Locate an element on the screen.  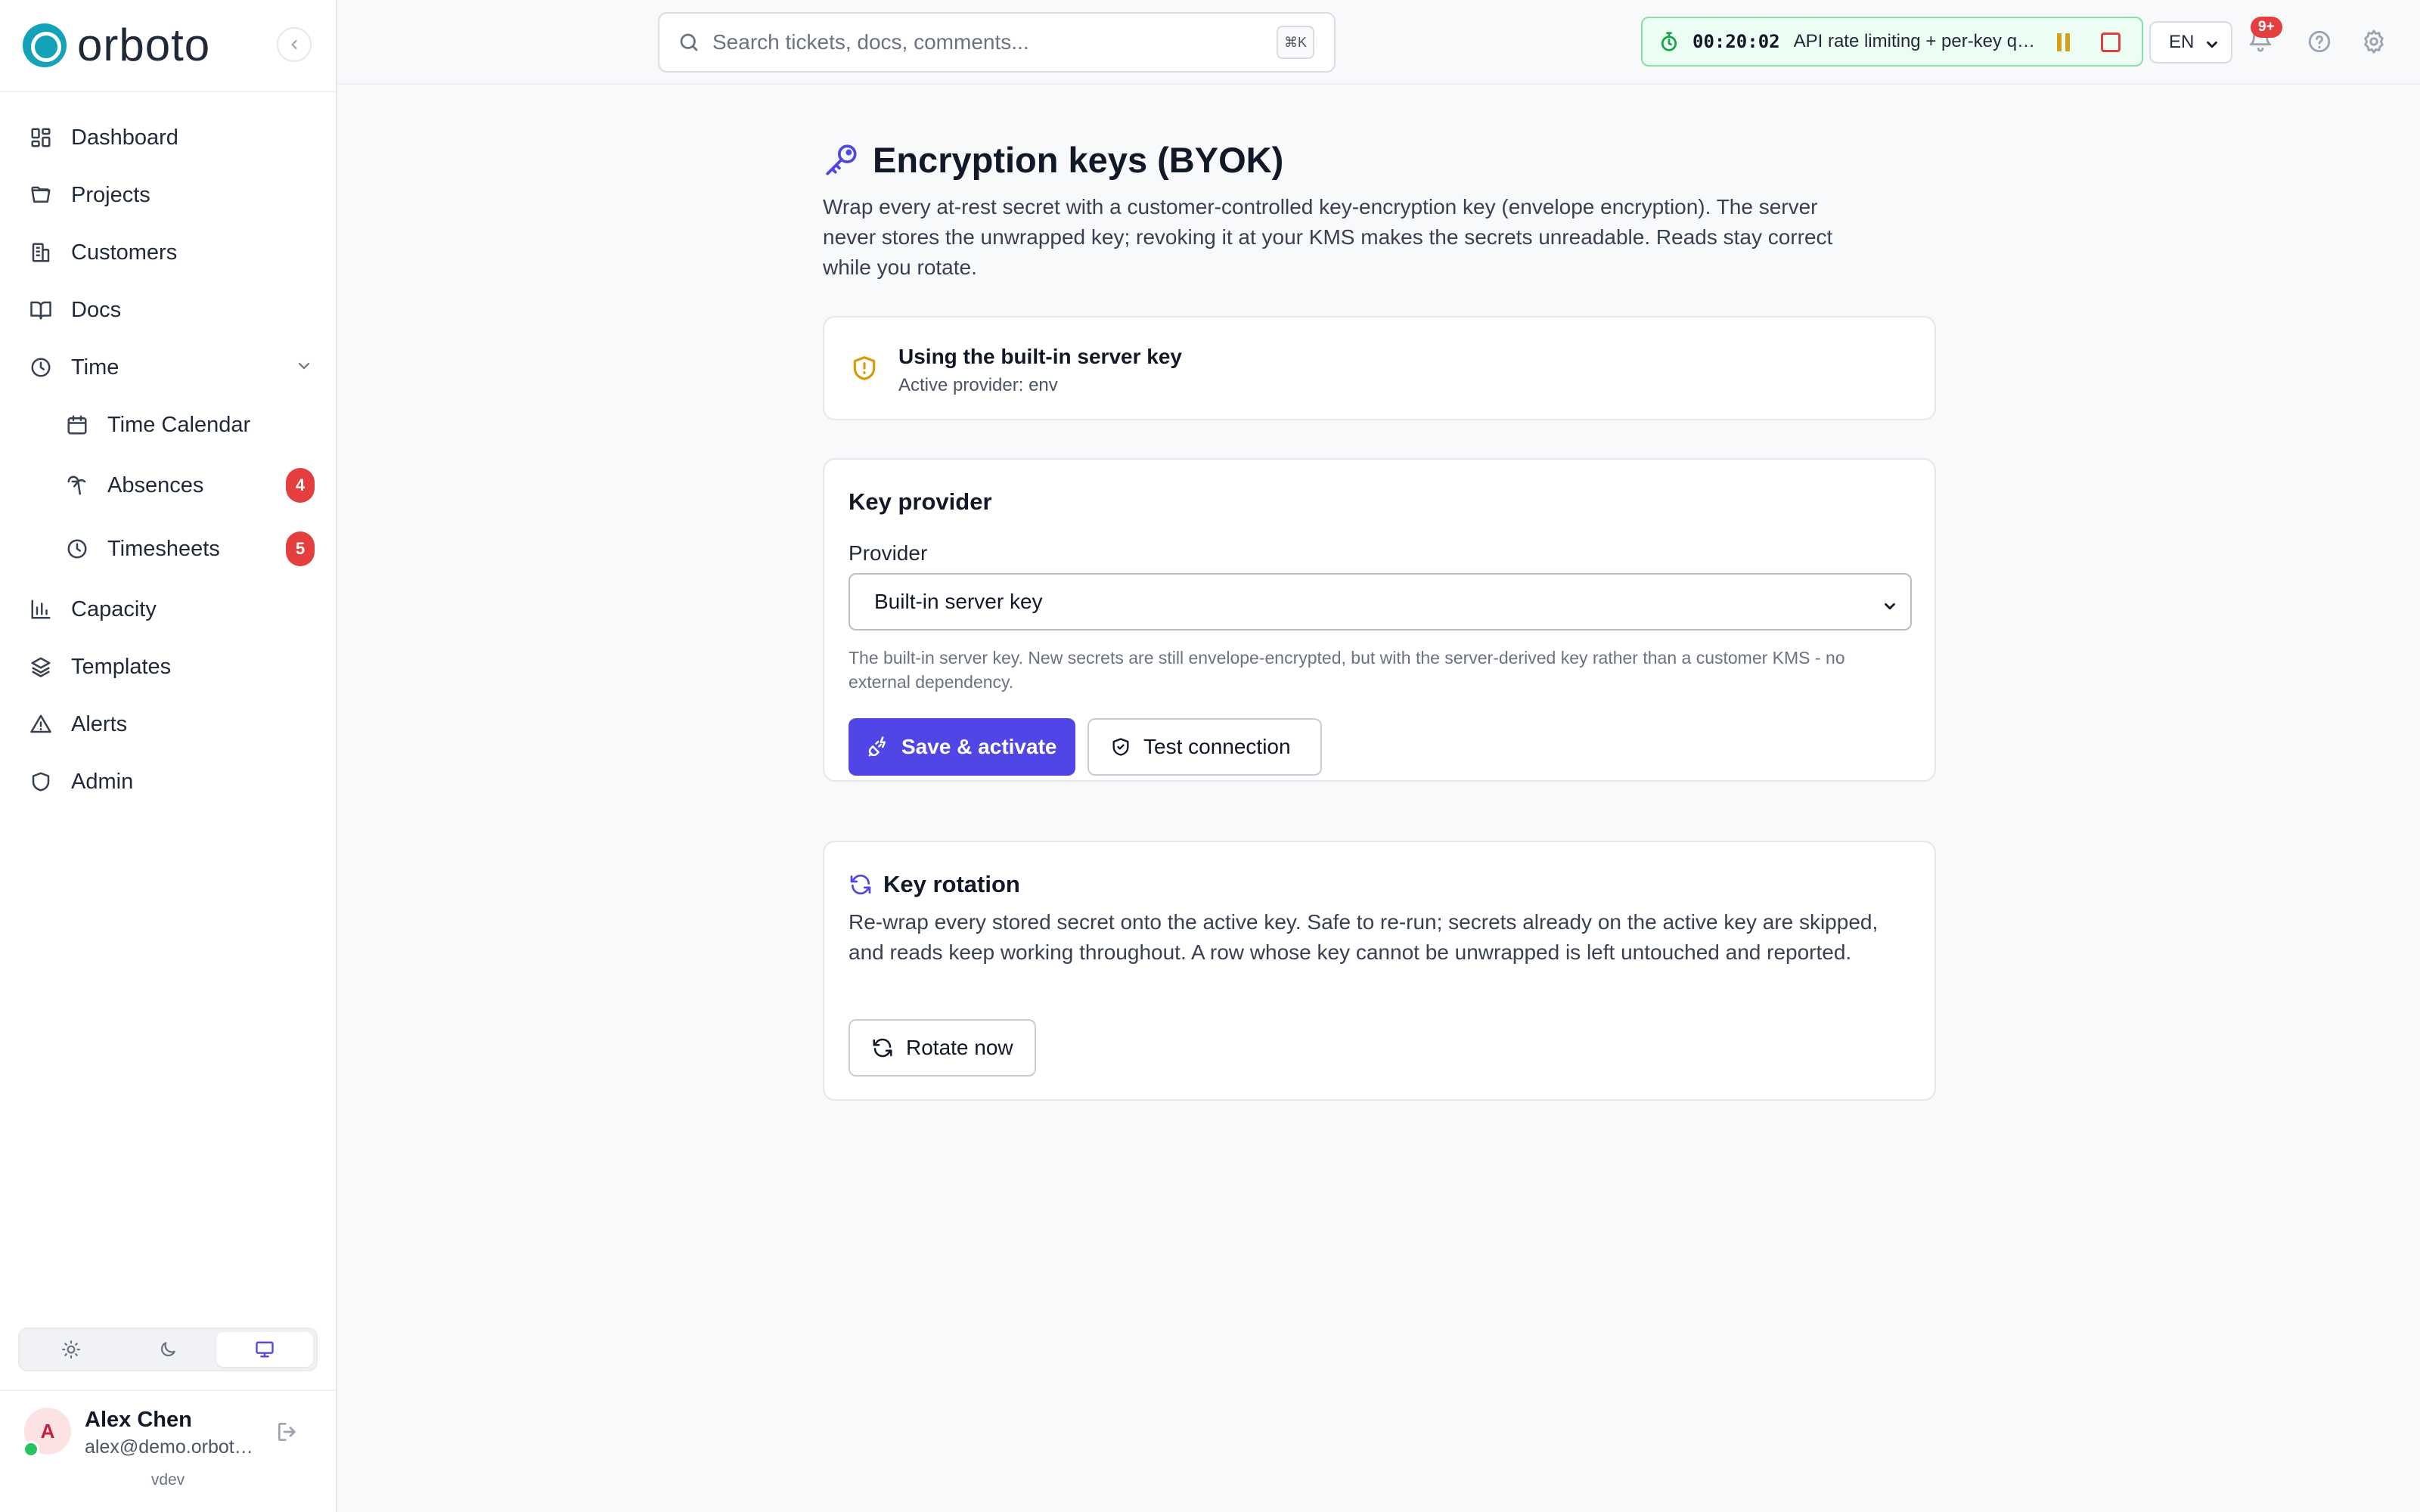
theme-switcher is located at coordinates (168, 1350).